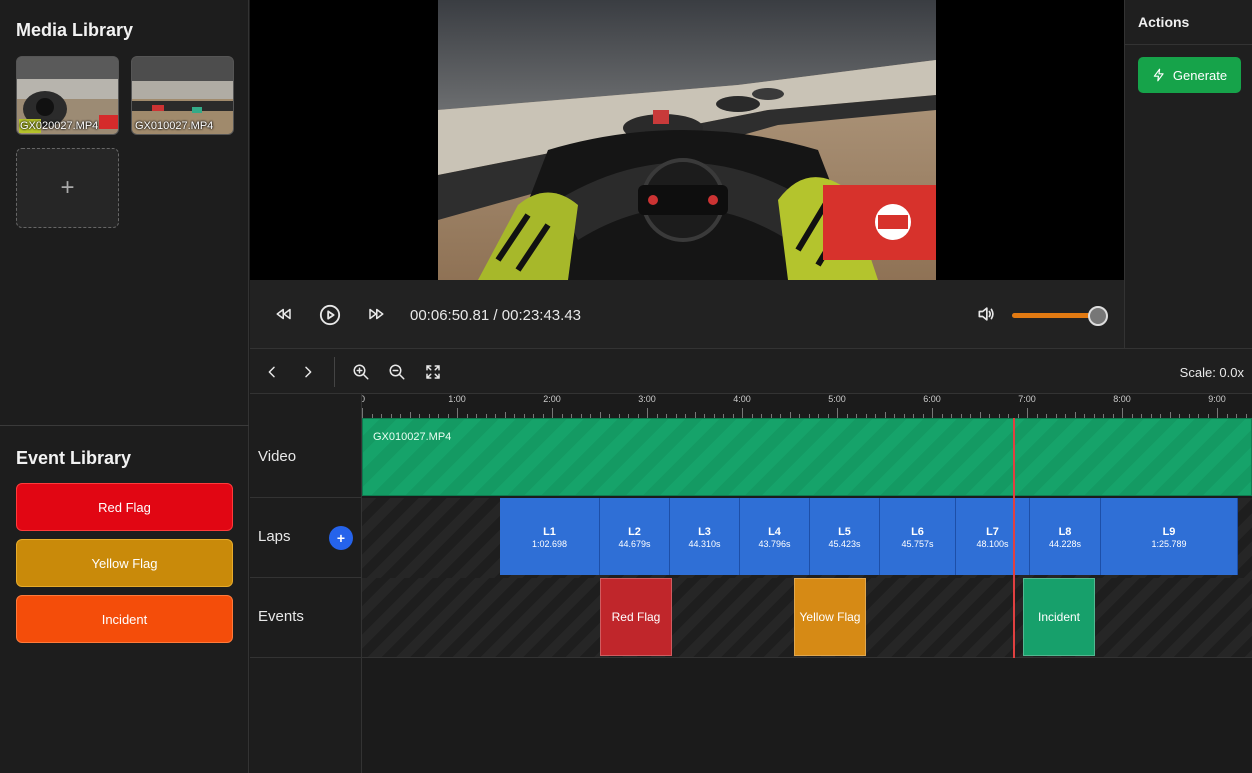 The image size is (1252, 773). Describe the element at coordinates (306, 538) in the screenshot. I see `track-label-laps: Laps +` at that location.